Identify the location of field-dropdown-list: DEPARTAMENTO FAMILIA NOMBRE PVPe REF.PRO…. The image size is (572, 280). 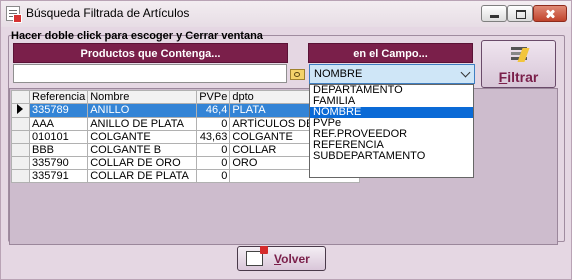
(391, 131).